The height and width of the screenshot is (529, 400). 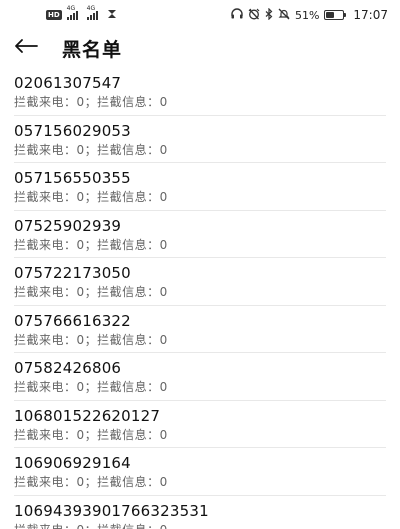 What do you see at coordinates (71, 8) in the screenshot?
I see `sim1-network-label: 4G` at bounding box center [71, 8].